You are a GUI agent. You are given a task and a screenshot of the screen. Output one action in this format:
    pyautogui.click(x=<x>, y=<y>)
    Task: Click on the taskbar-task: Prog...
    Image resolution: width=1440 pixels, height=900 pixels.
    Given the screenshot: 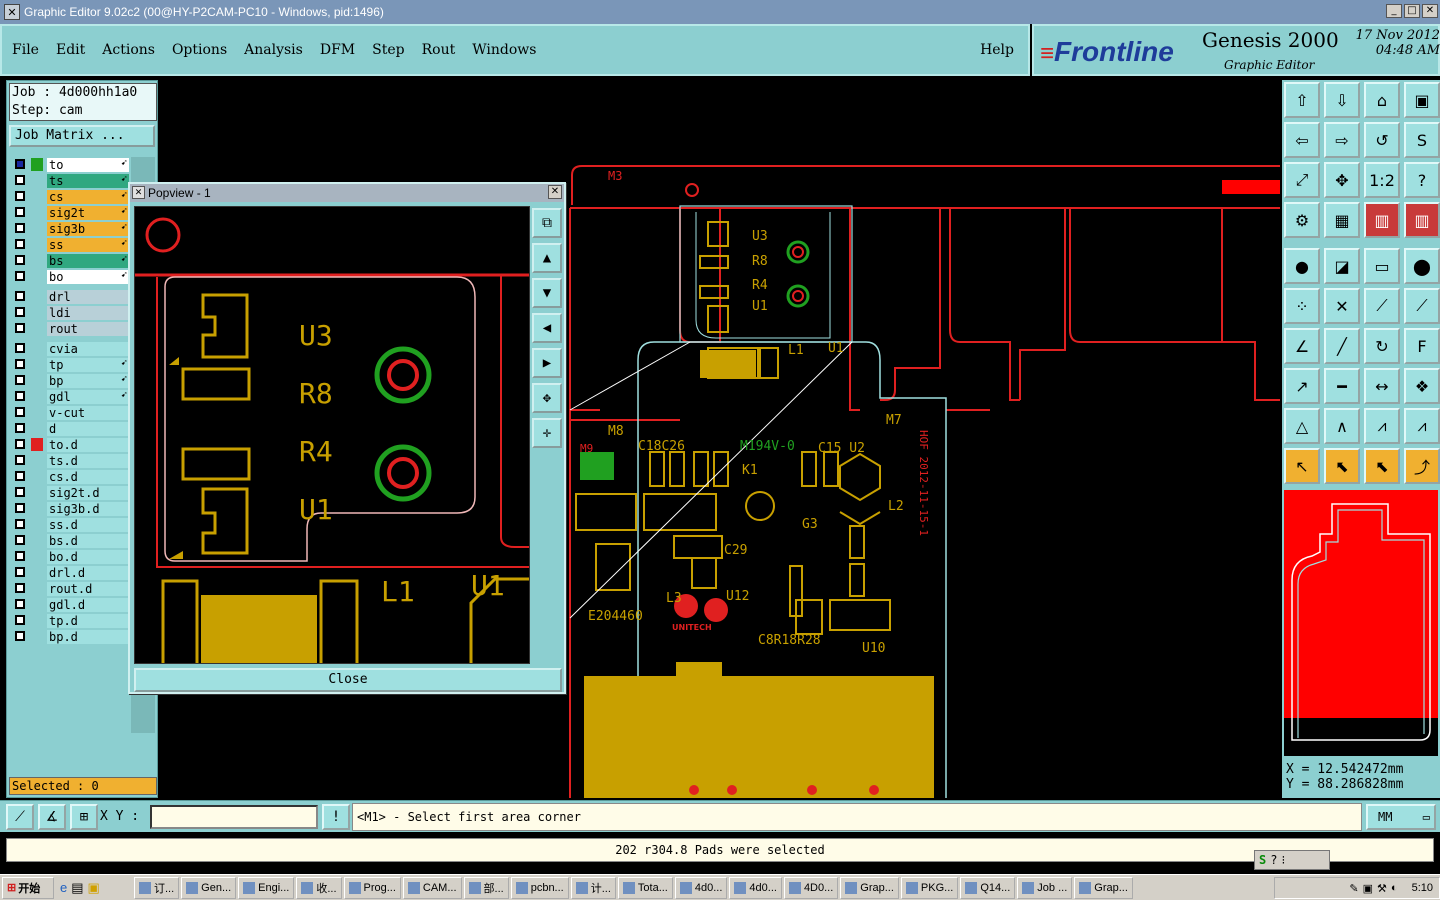 What is the action you would take?
    pyautogui.click(x=372, y=887)
    